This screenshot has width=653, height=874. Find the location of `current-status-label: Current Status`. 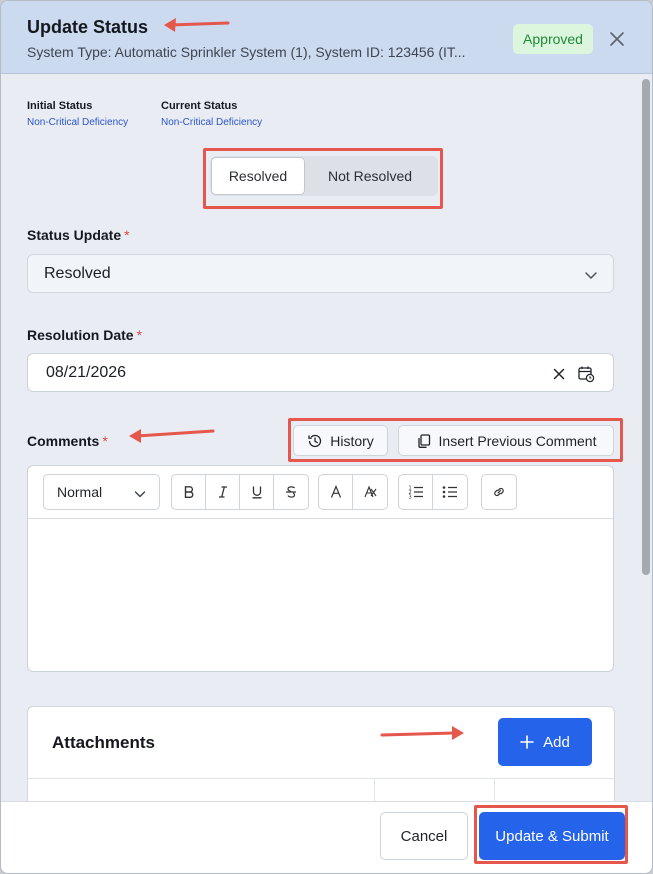

current-status-label: Current Status is located at coordinates (199, 106).